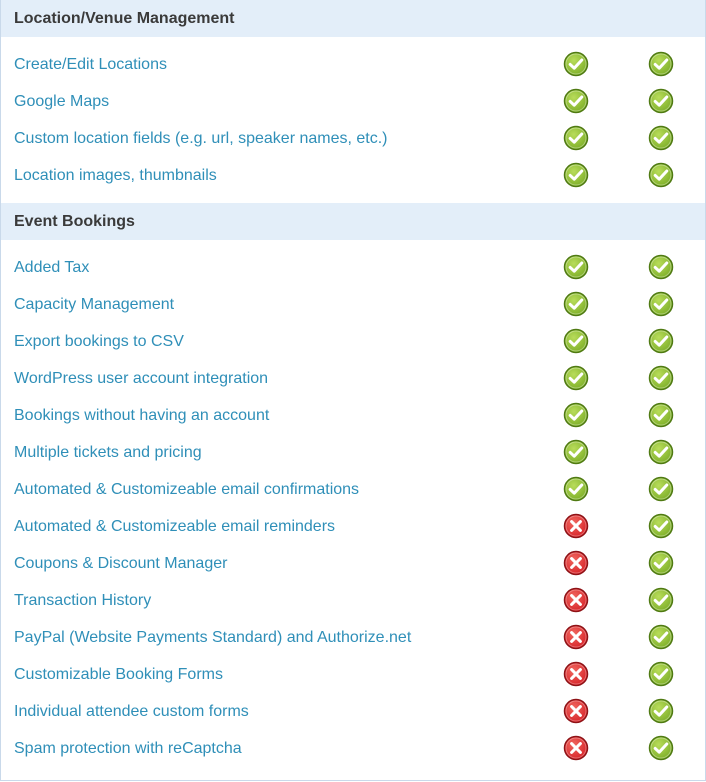 Image resolution: width=706 pixels, height=782 pixels. I want to click on feature-label: Bookings without having an account, so click(135, 416).